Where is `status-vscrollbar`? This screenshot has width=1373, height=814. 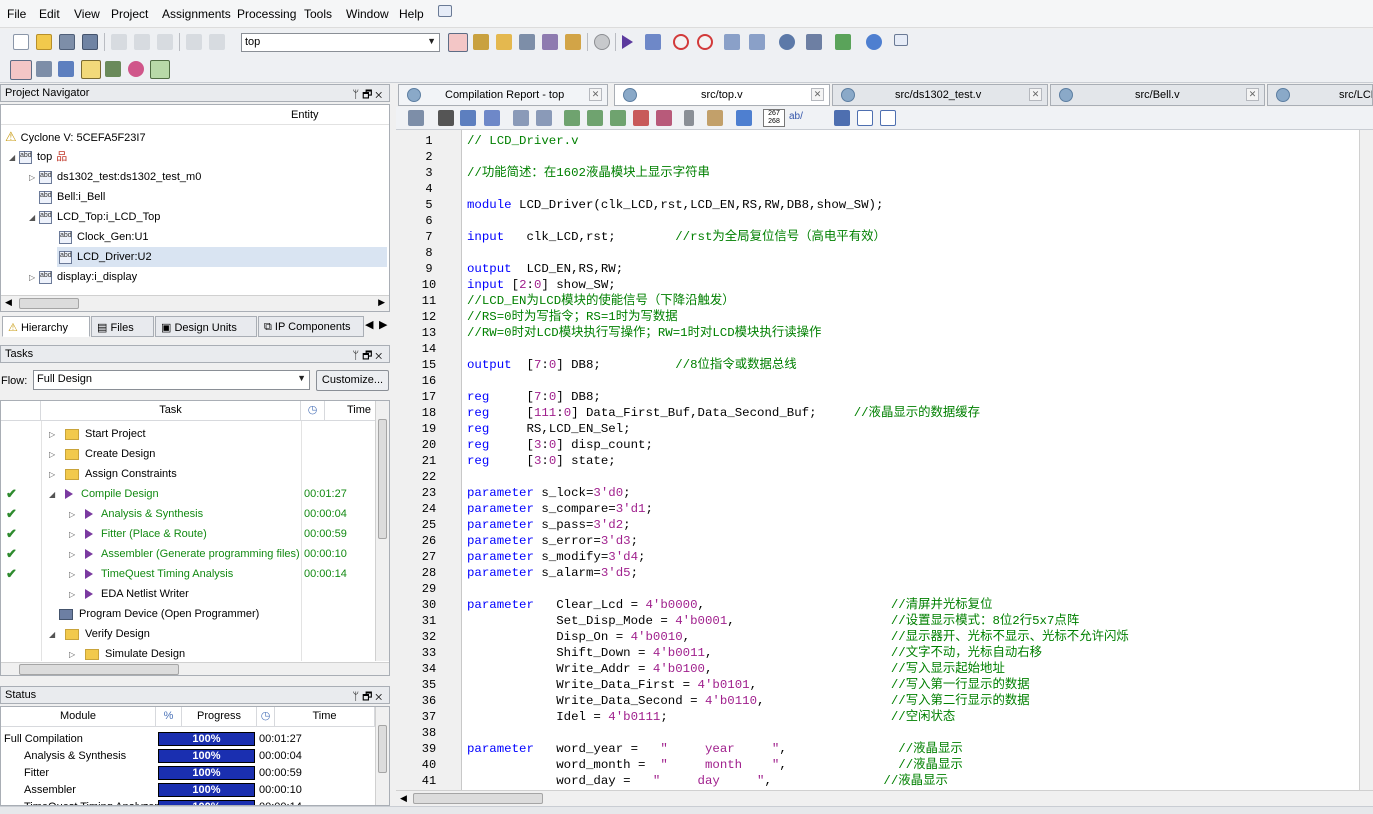 status-vscrollbar is located at coordinates (382, 756).